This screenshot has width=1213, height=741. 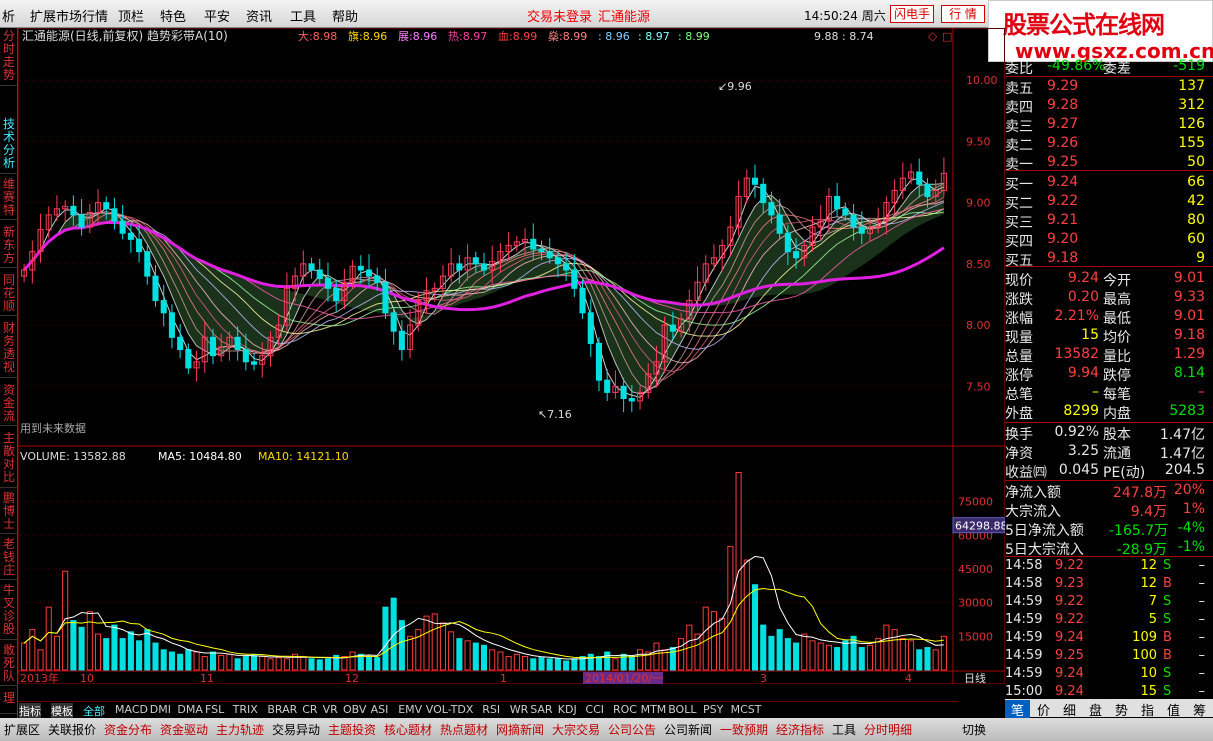 I want to click on tab-pengboshi: 鹏博士, so click(x=9, y=513).